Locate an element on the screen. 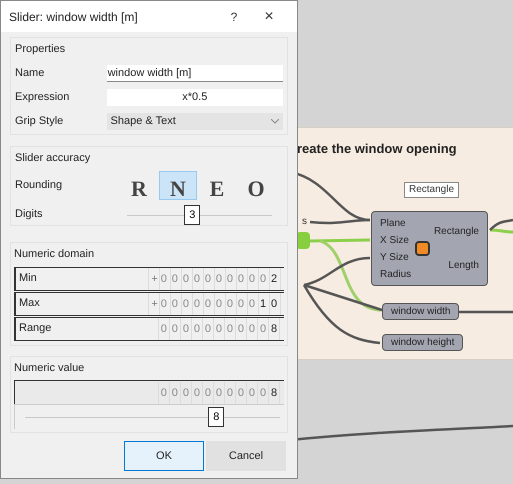 Image resolution: width=513 pixels, height=484 pixels. input-param: Radius is located at coordinates (396, 274).